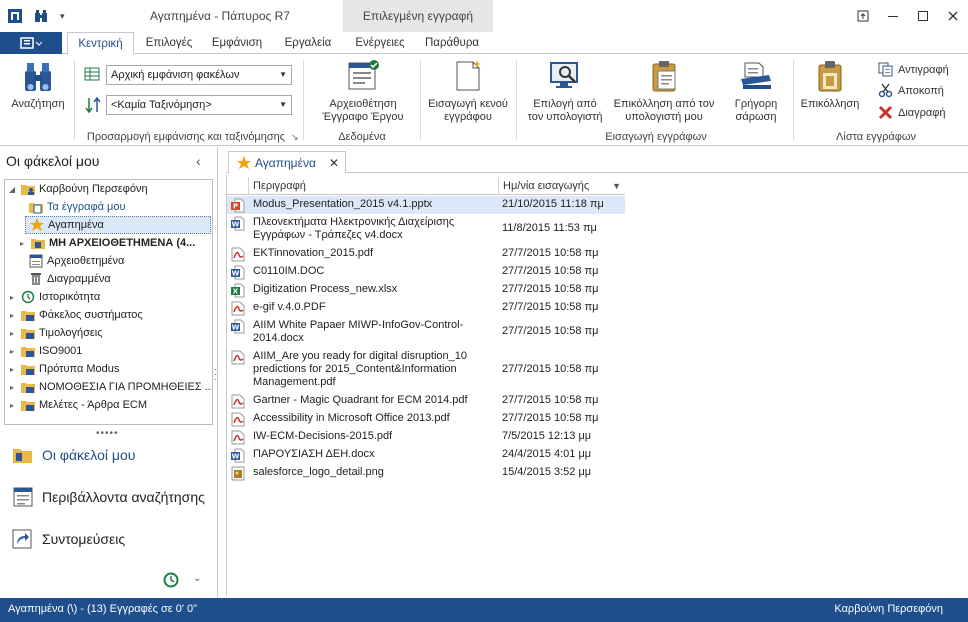  What do you see at coordinates (107, 433) in the screenshot?
I see `pane-splitter-grip: •••••` at bounding box center [107, 433].